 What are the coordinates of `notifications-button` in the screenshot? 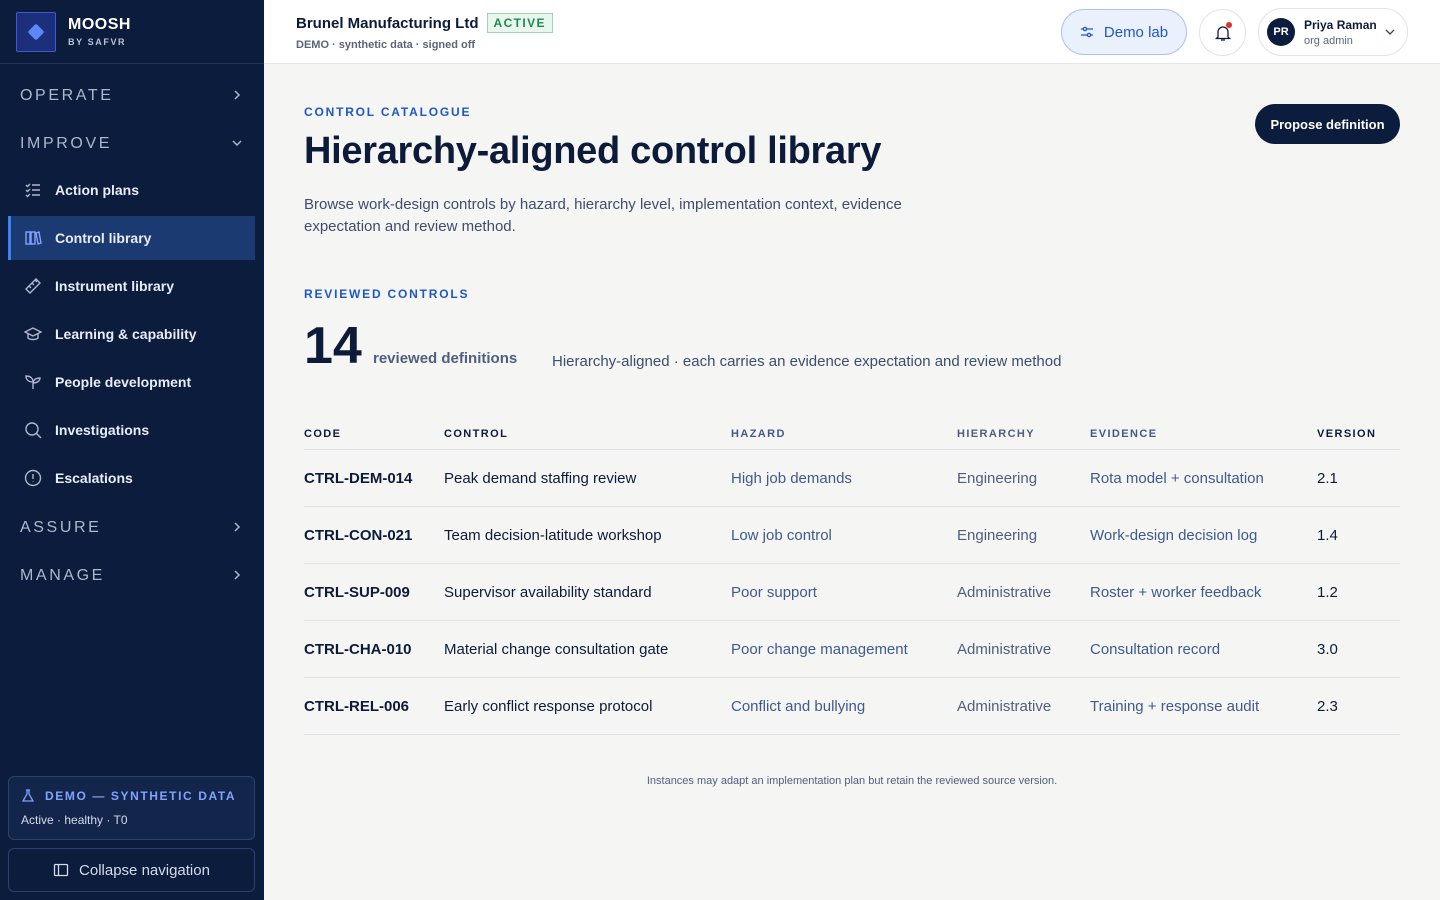 It's located at (1222, 32).